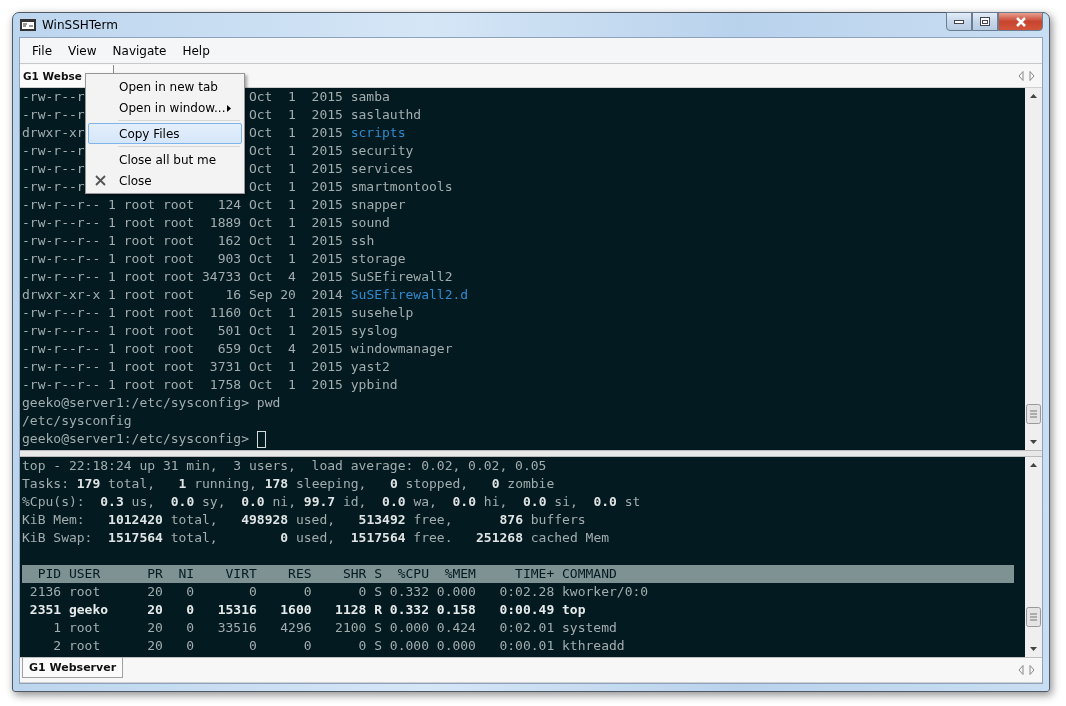 The image size is (1066, 706). What do you see at coordinates (237, 277) in the screenshot?
I see `terminal-line: -rw-r--r-- 1 root root 34733 Oct 4 2015 SuSEfirewall2` at bounding box center [237, 277].